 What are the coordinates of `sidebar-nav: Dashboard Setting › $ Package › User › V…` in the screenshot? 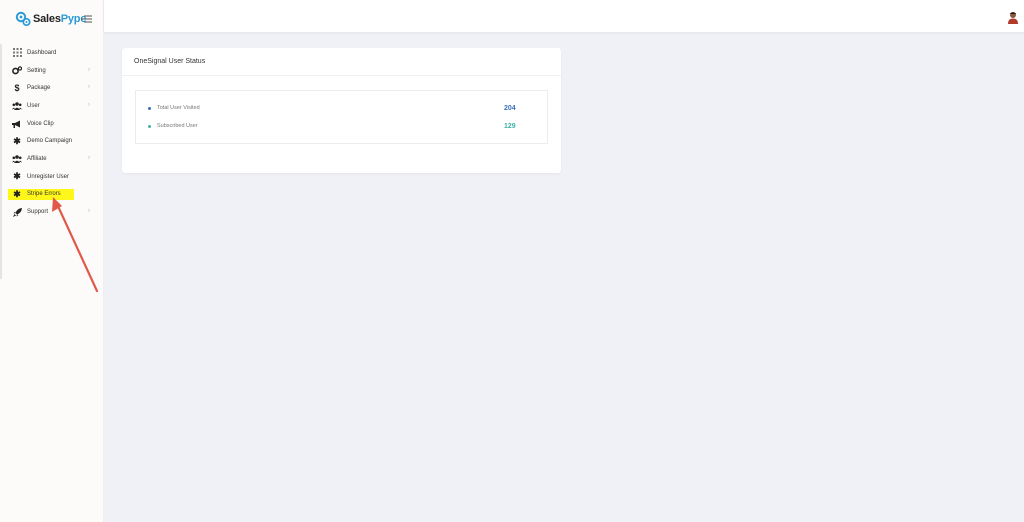 It's located at (52, 132).